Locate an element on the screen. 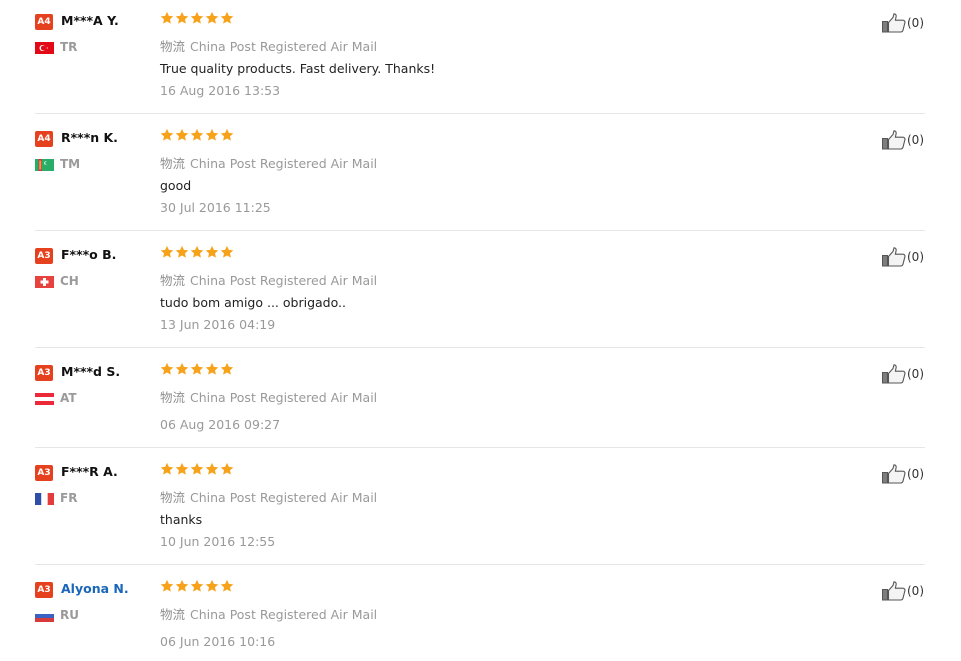 This screenshot has width=961, height=661. buyer-name: F***o B. is located at coordinates (89, 254).